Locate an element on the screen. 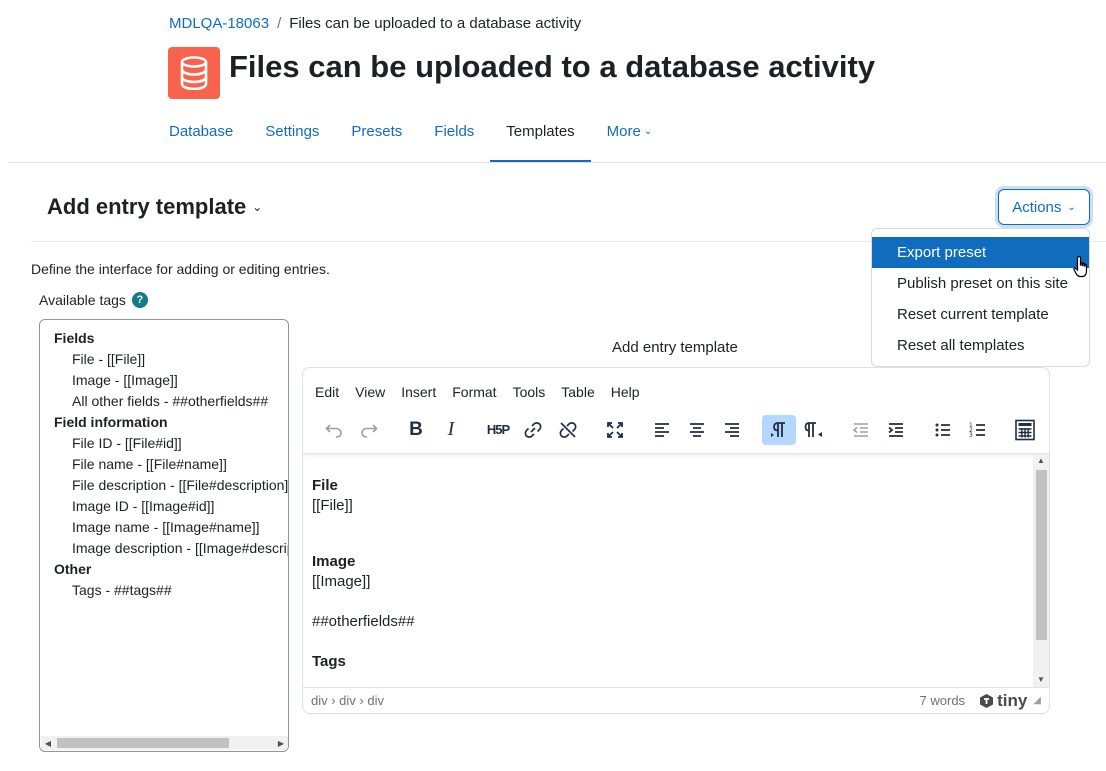  content-image-heading: Image is located at coordinates (334, 561).